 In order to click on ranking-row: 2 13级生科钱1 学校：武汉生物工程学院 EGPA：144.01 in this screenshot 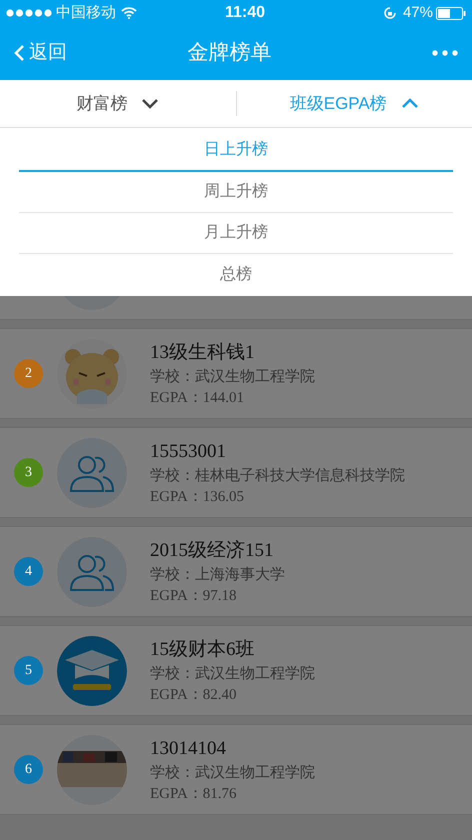, I will do `click(236, 373)`.